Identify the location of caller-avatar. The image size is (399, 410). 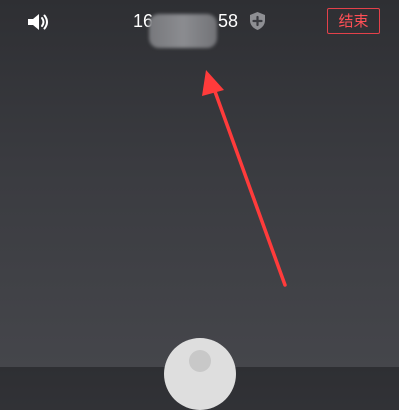
(200, 374).